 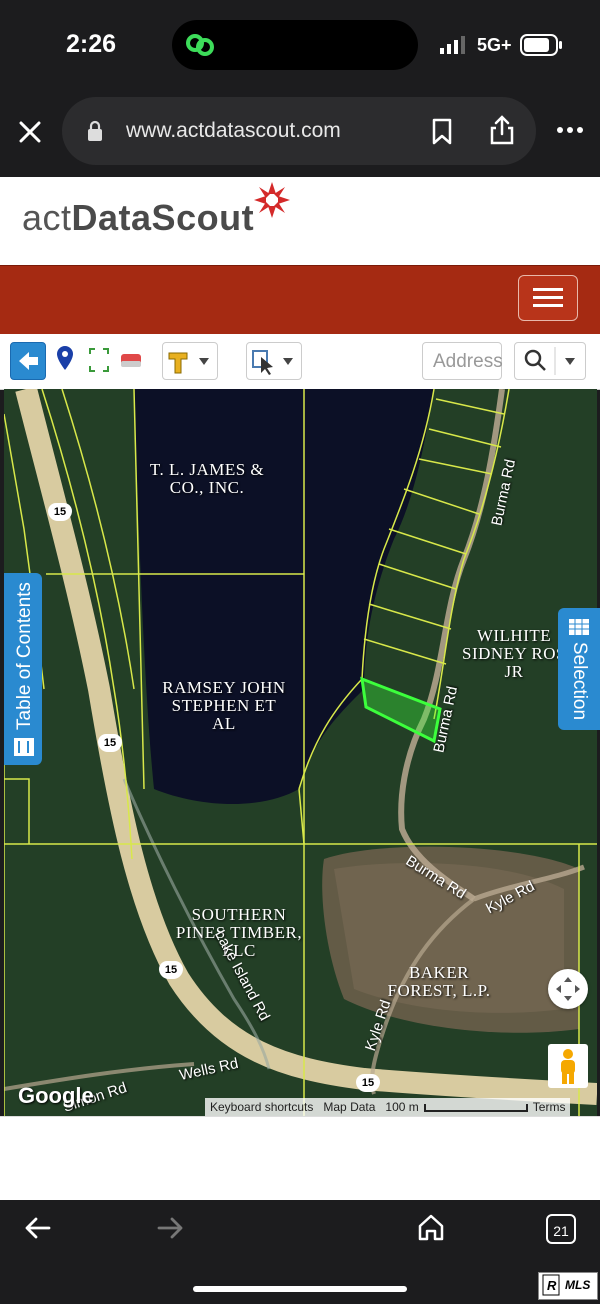 I want to click on logo-main: DataScout, so click(x=163, y=217).